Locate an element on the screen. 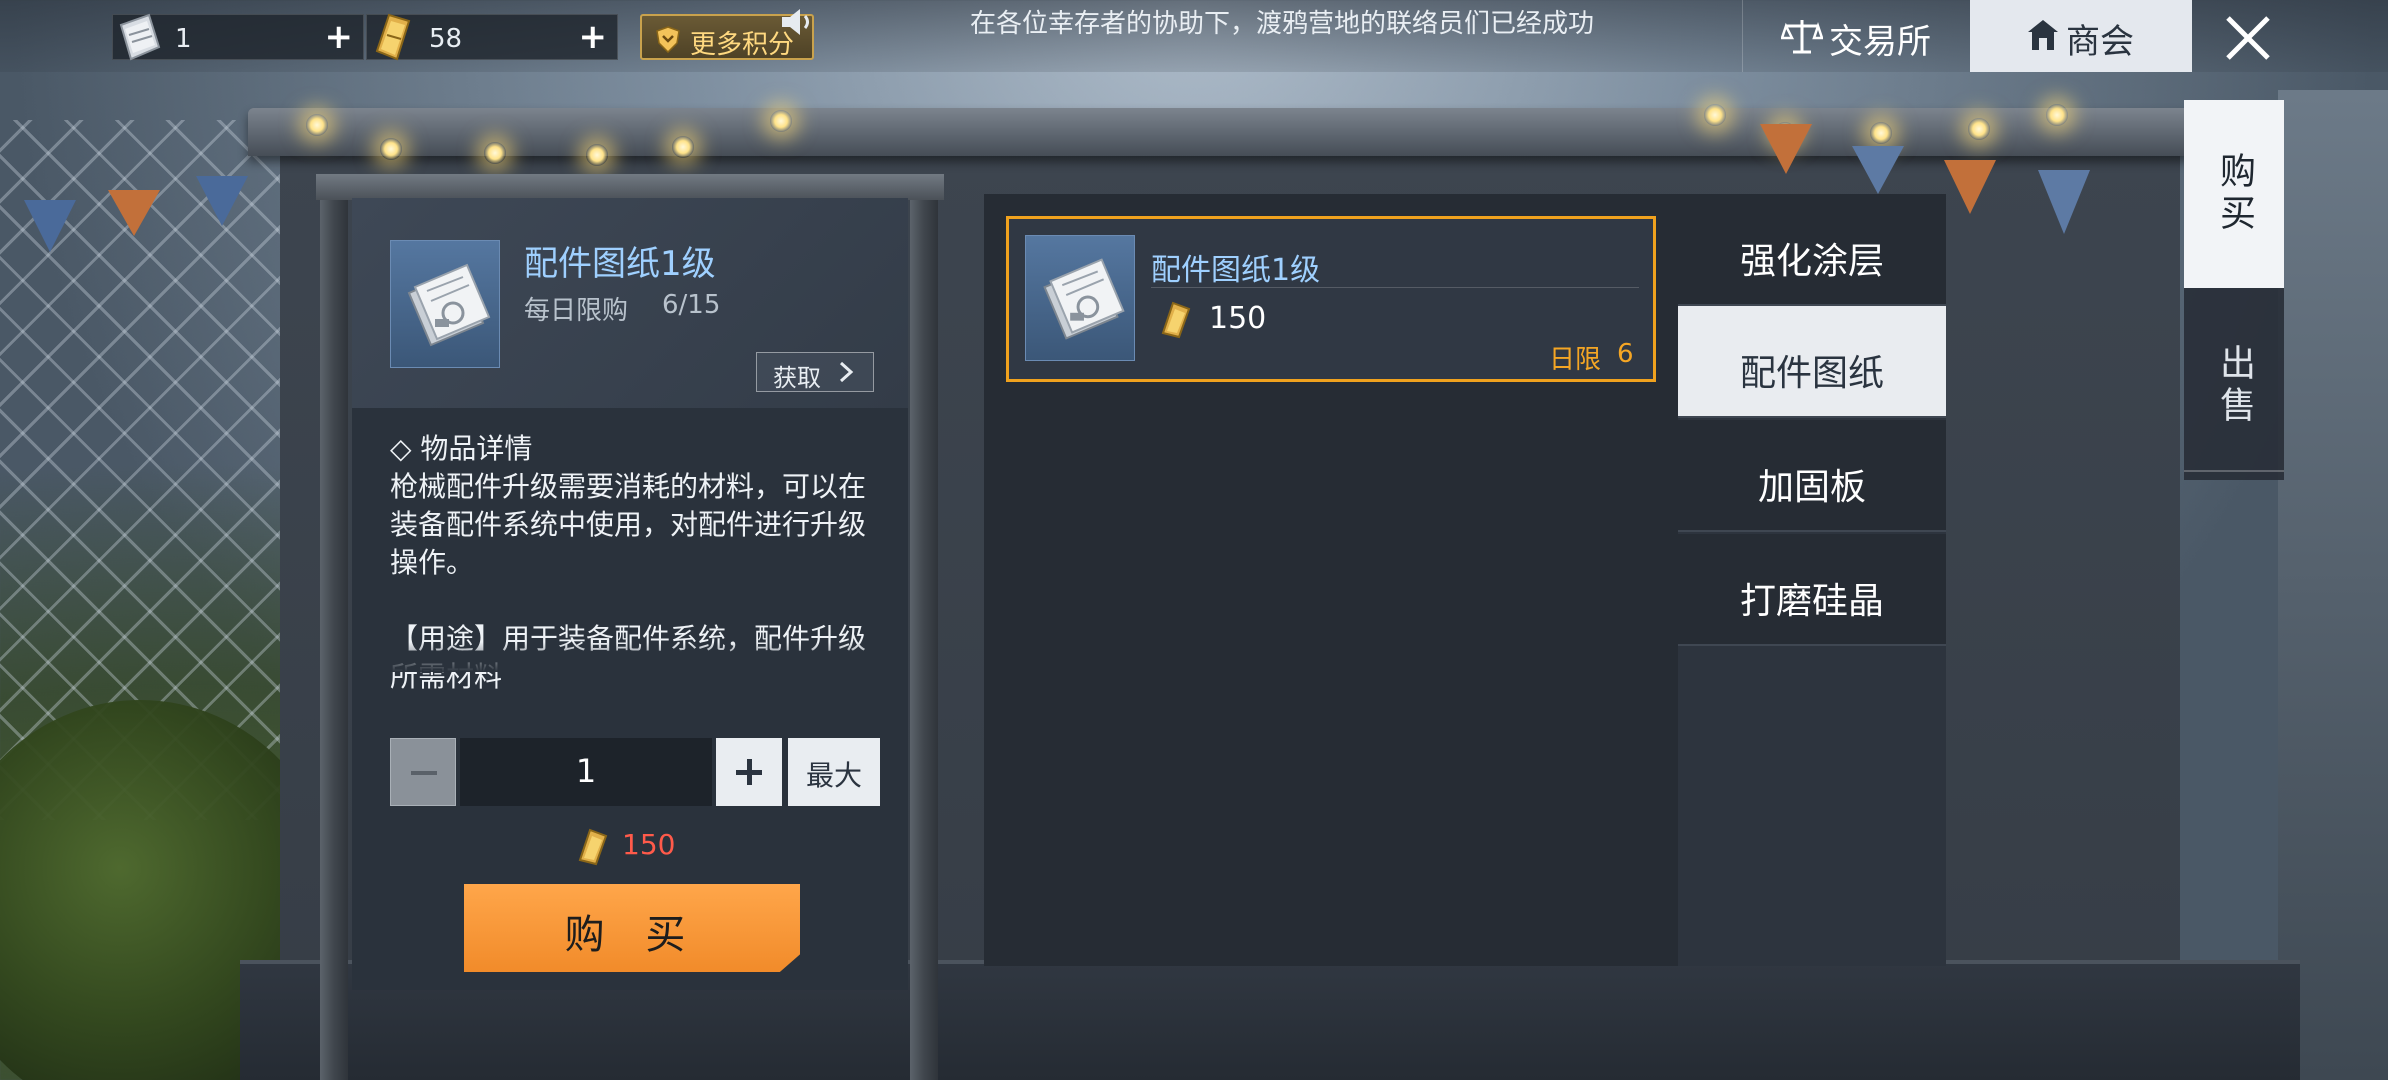  signpost-right is located at coordinates (924, 631).